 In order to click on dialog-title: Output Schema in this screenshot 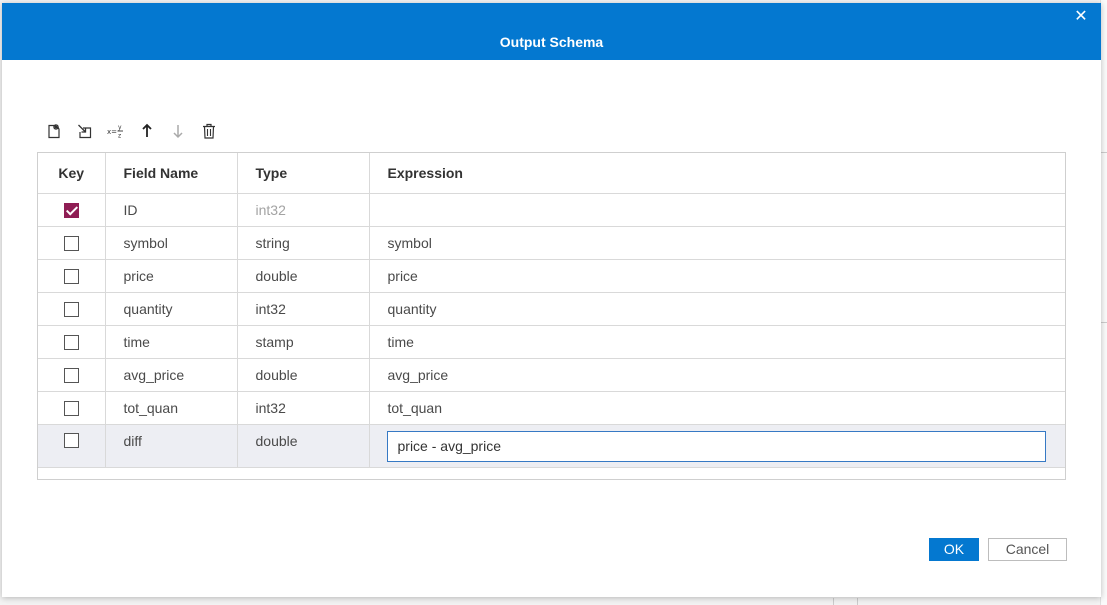, I will do `click(551, 42)`.